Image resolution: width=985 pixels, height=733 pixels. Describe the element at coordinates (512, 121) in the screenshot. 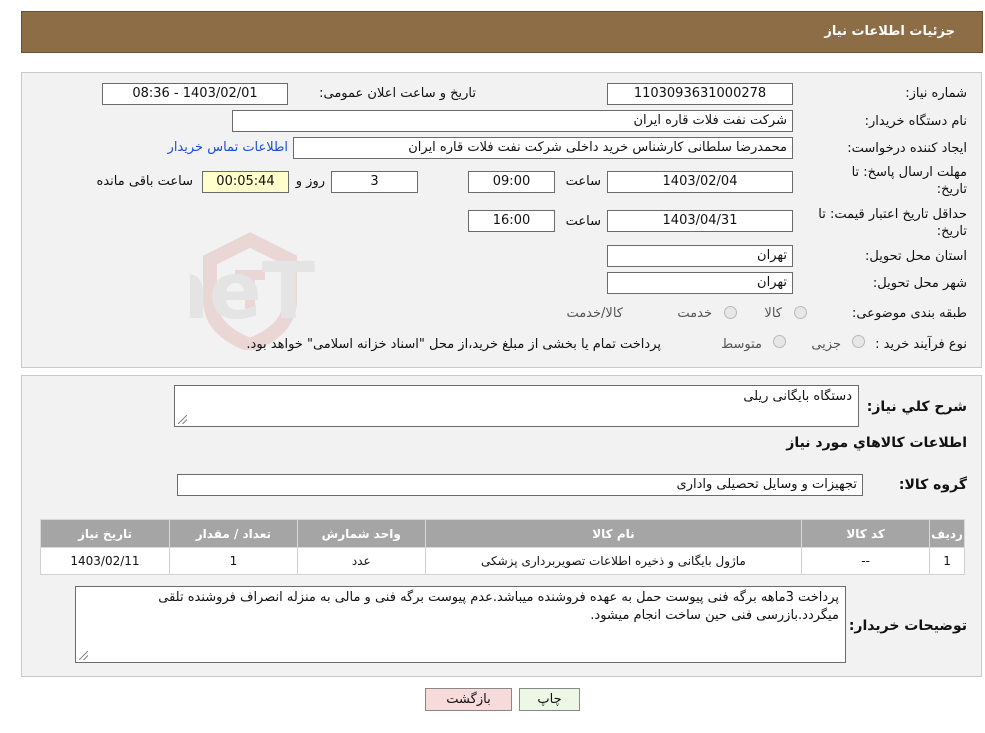

I see `buyer-org-field: شرکت نفت فلات قاره ایران` at that location.